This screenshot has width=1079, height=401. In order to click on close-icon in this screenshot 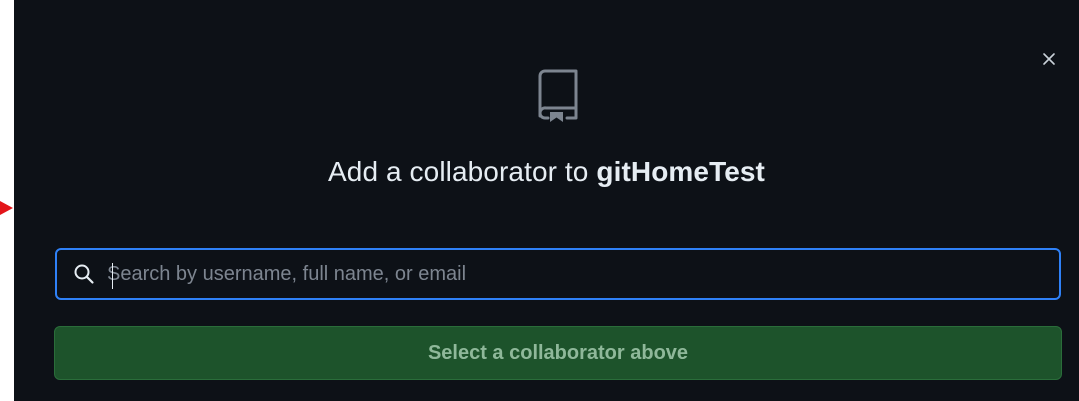, I will do `click(1049, 59)`.